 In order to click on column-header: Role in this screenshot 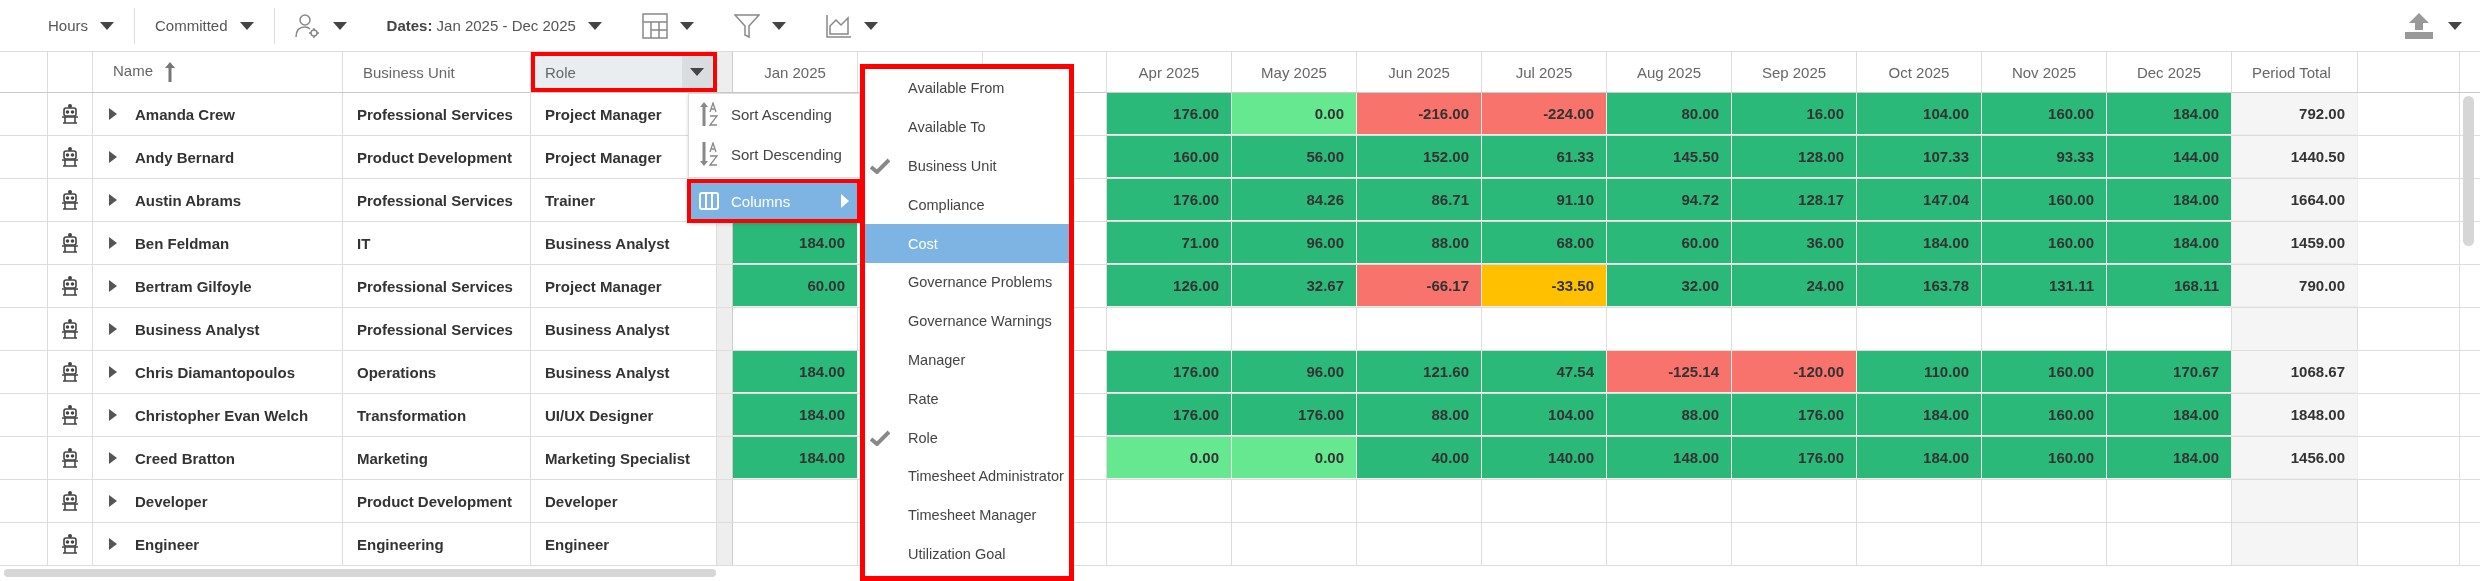, I will do `click(624, 72)`.